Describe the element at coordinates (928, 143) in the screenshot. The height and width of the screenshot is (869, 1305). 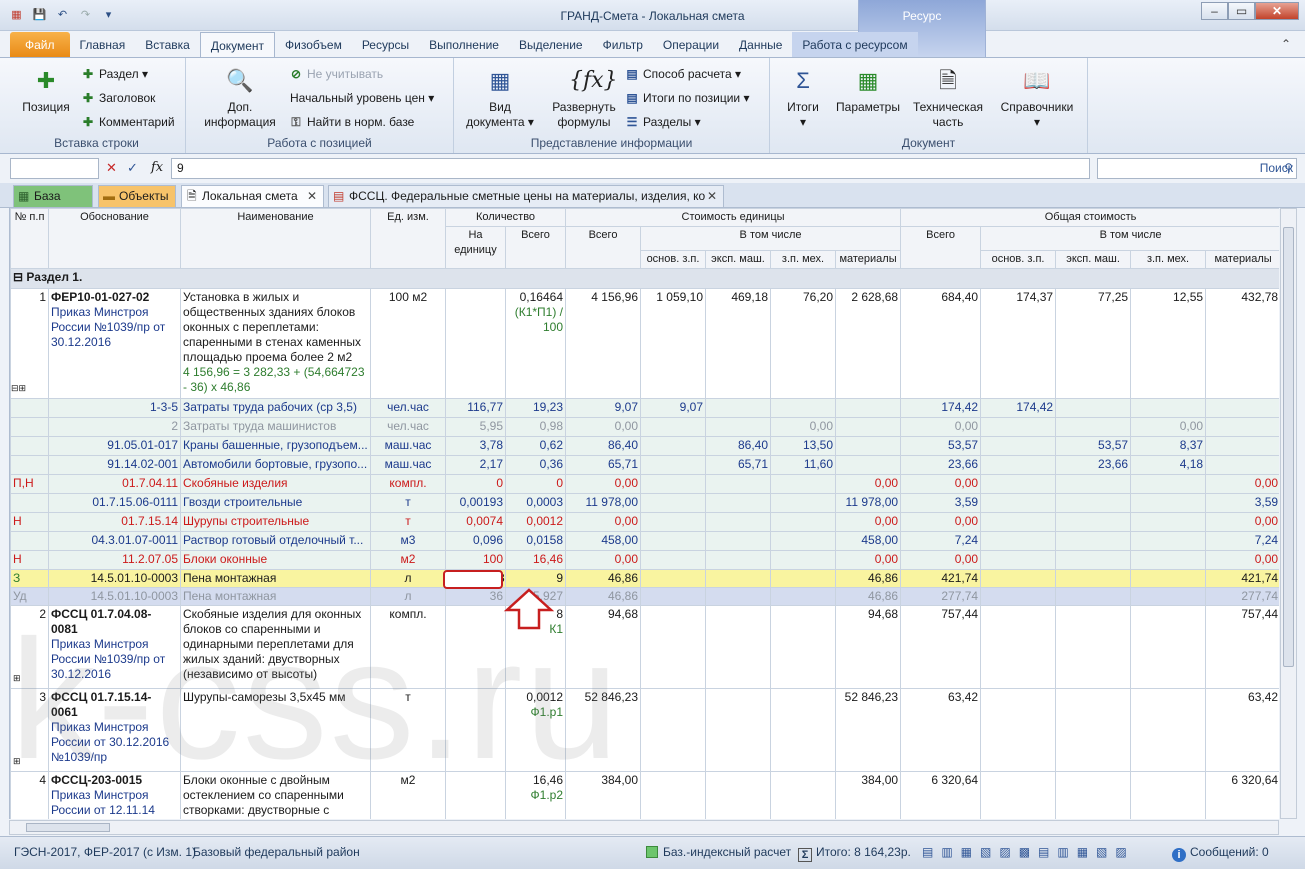
I see `group-label: Документ` at that location.